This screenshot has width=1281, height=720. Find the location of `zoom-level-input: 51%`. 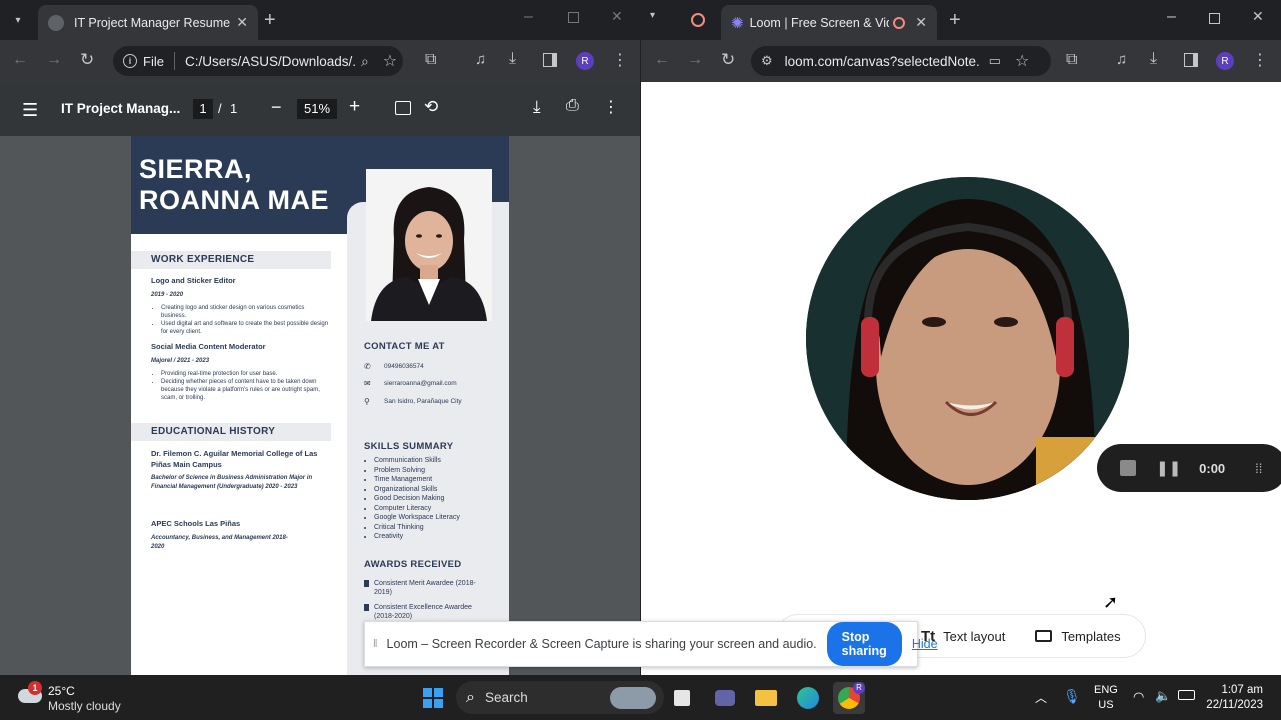

zoom-level-input: 51% is located at coordinates (317, 109).